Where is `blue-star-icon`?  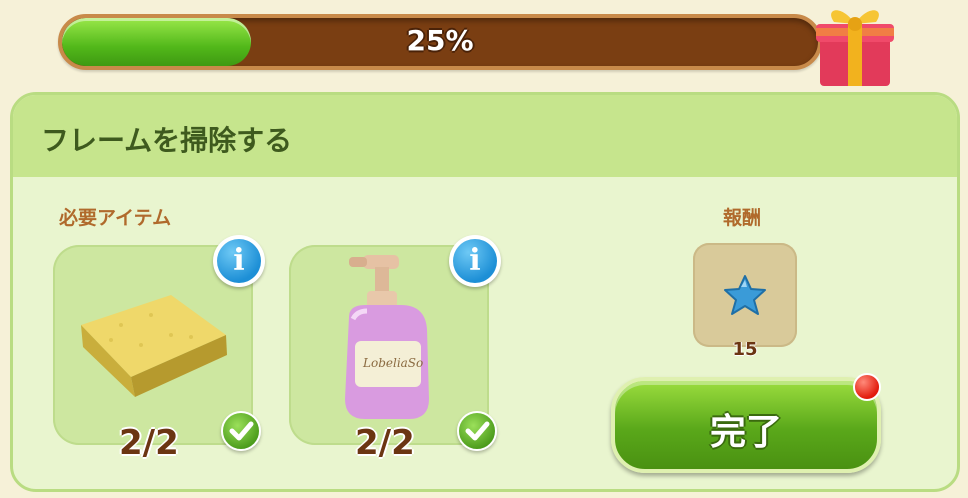
blue-star-icon is located at coordinates (745, 295).